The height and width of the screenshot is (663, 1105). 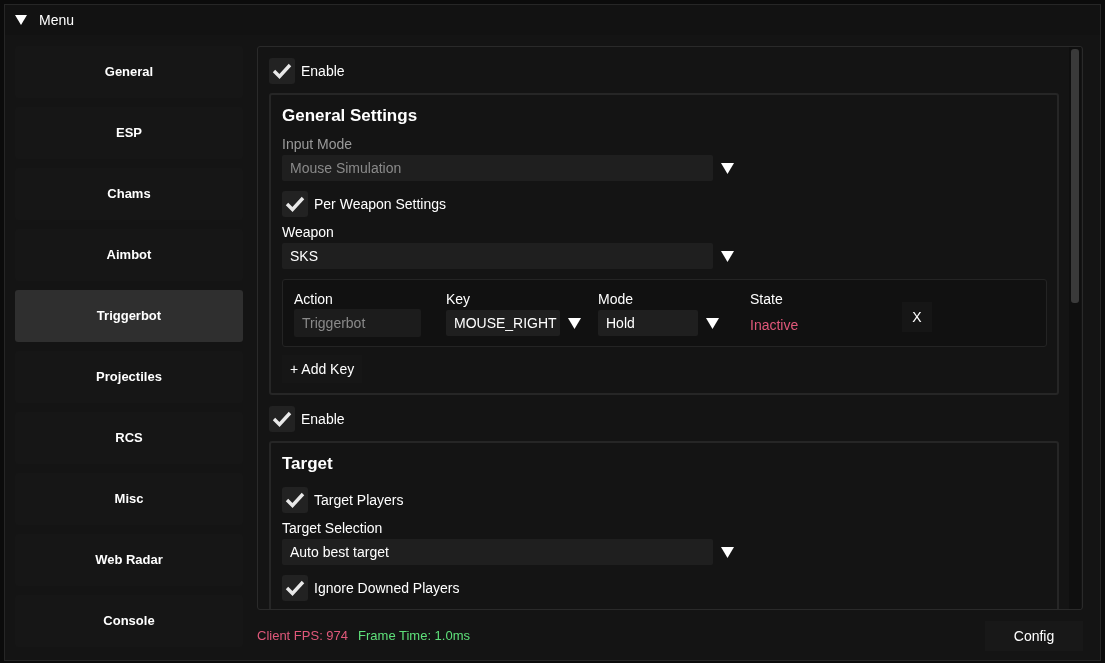 What do you see at coordinates (308, 232) in the screenshot?
I see `field-label: Weapon` at bounding box center [308, 232].